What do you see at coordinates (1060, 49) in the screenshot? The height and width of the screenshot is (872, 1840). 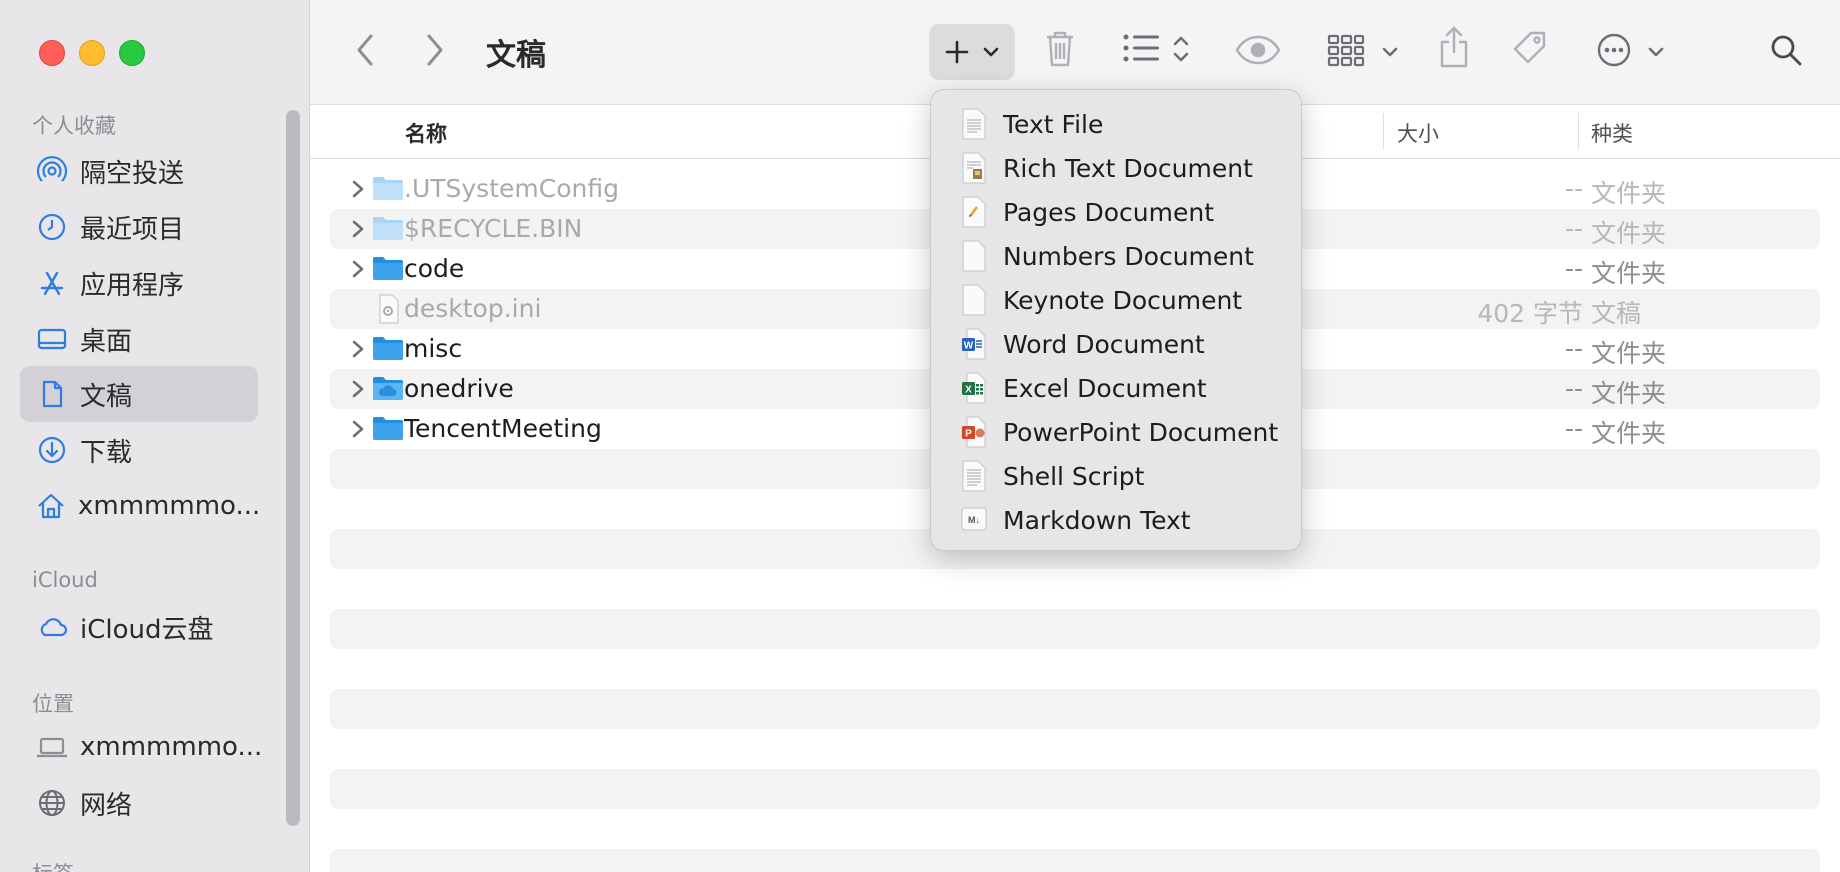 I see `trash-icon` at bounding box center [1060, 49].